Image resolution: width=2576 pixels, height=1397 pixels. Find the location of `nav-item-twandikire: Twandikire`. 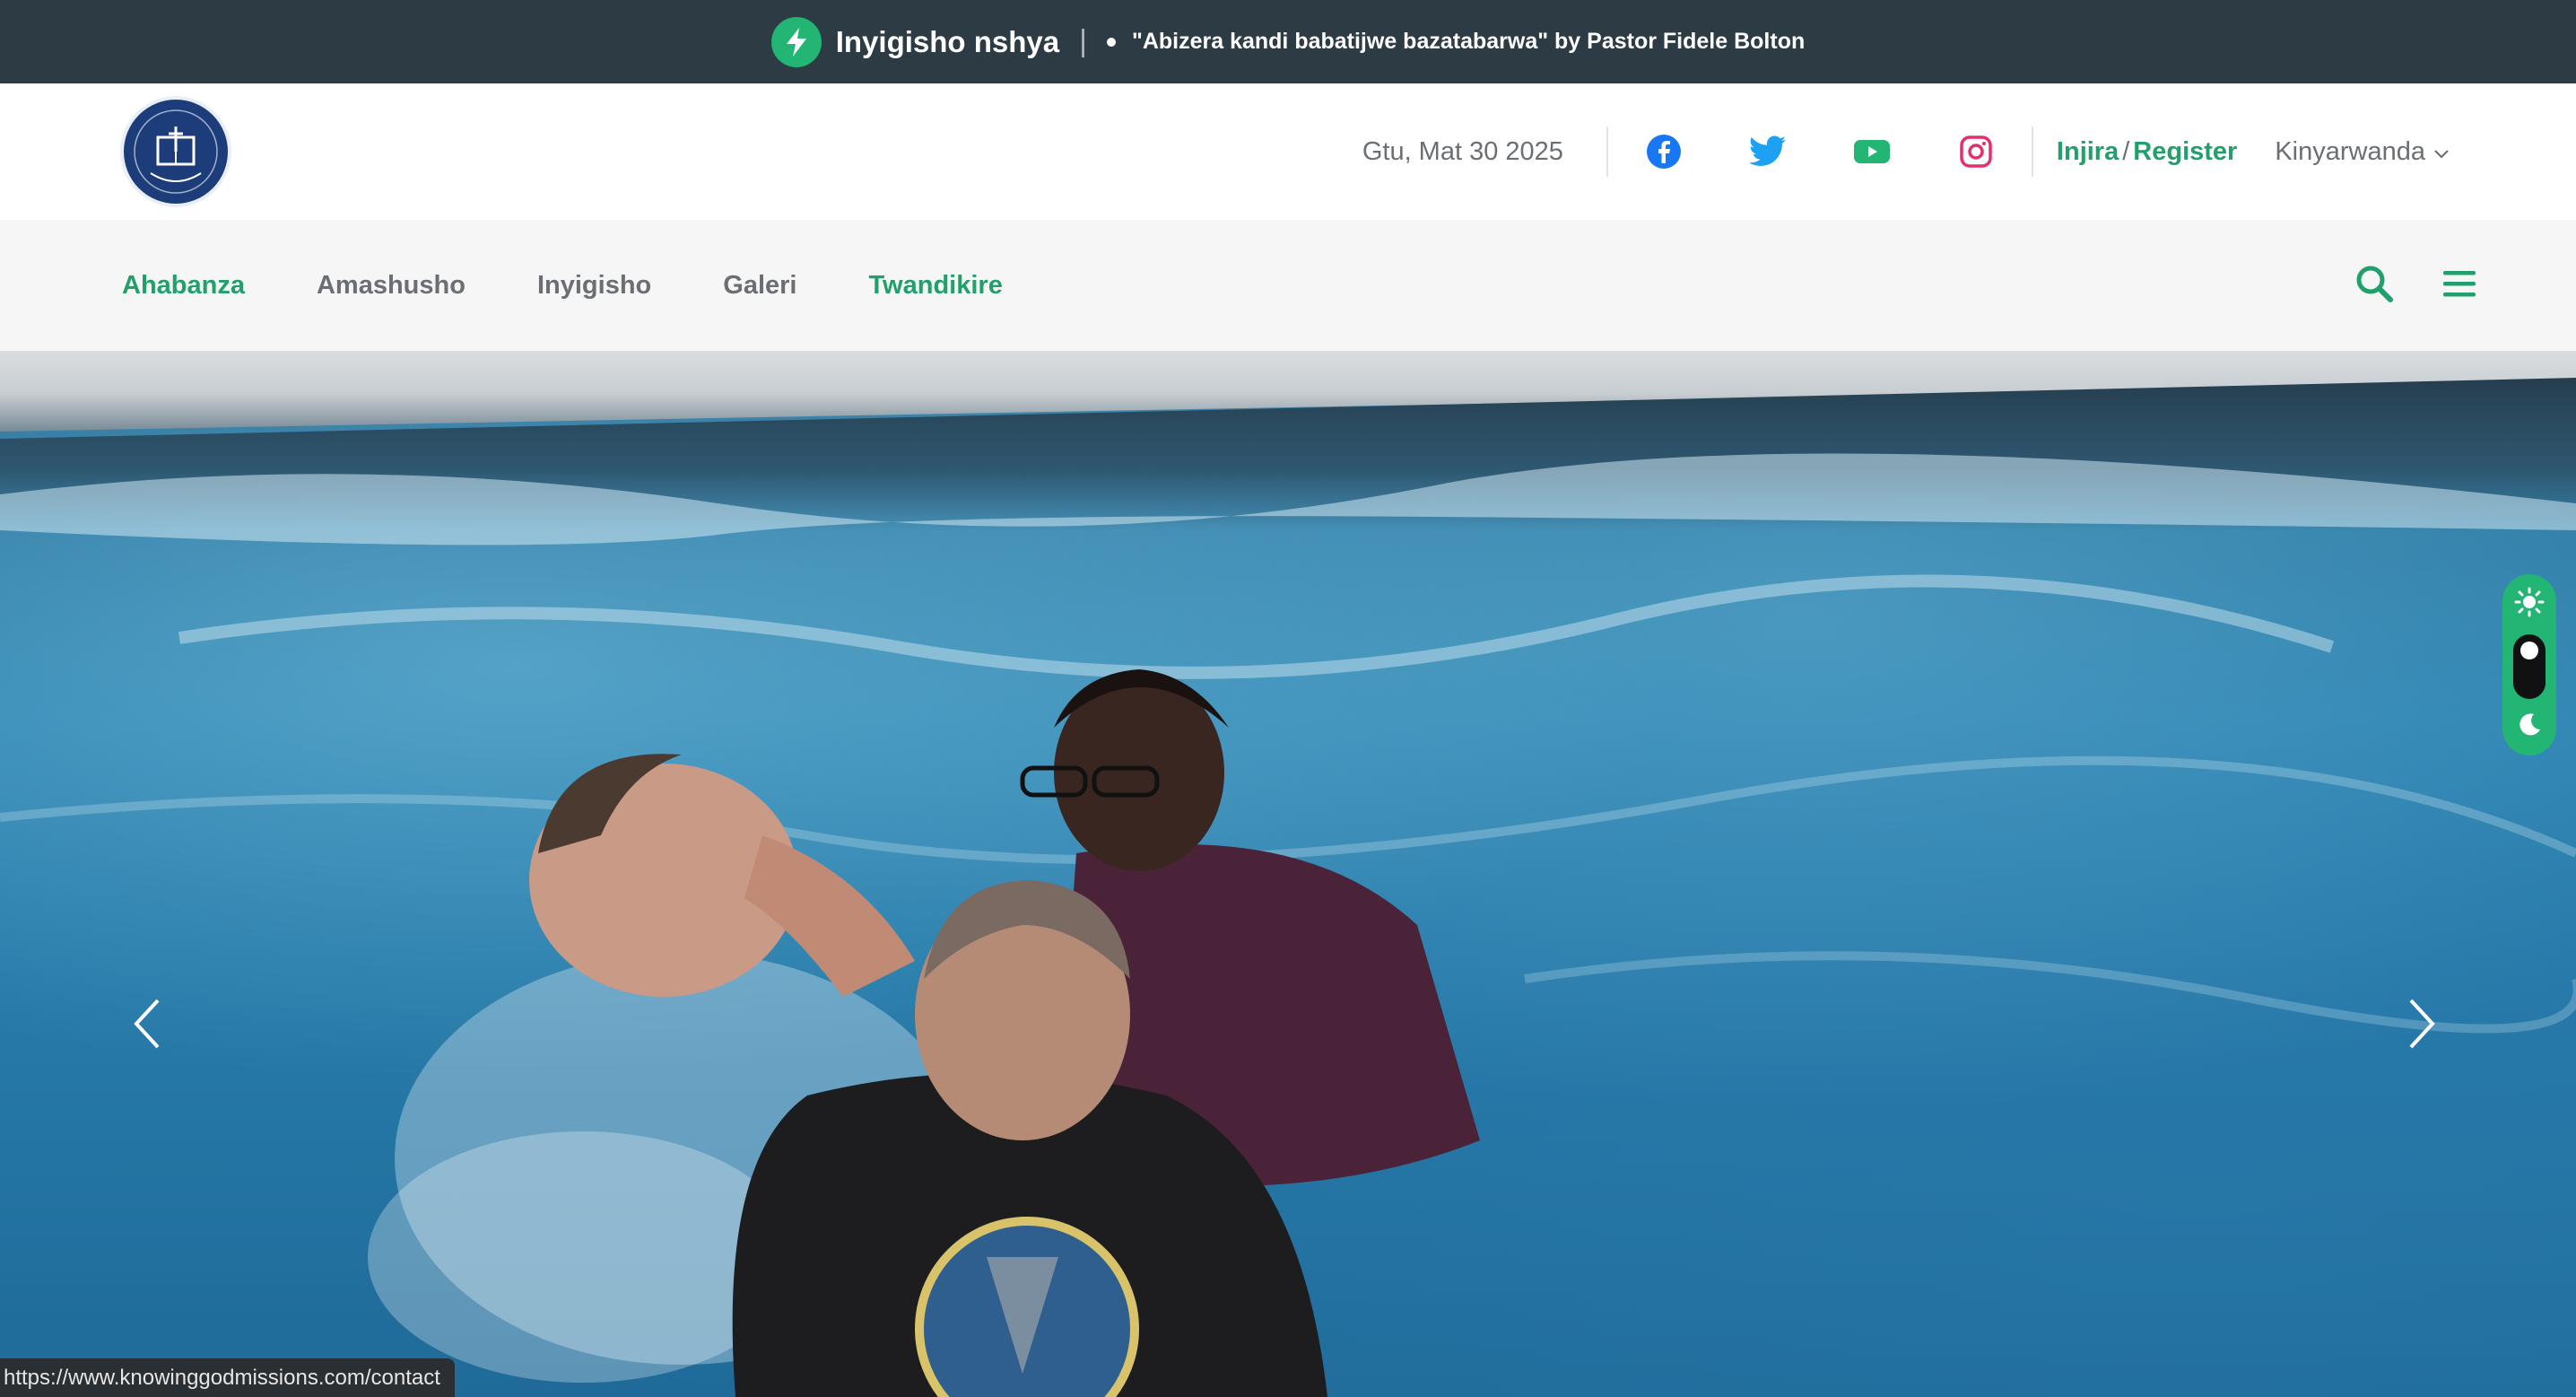

nav-item-twandikire: Twandikire is located at coordinates (935, 286).